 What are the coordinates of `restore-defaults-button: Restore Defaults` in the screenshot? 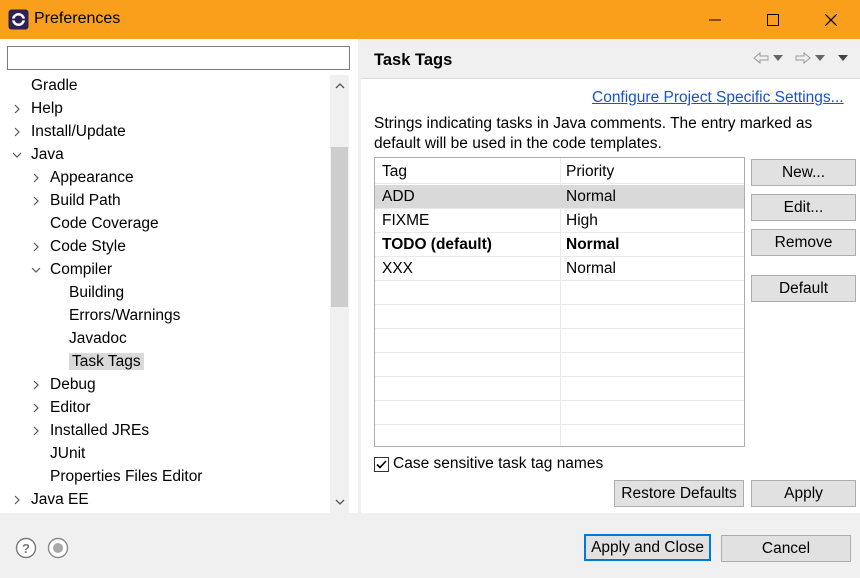 It's located at (679, 493).